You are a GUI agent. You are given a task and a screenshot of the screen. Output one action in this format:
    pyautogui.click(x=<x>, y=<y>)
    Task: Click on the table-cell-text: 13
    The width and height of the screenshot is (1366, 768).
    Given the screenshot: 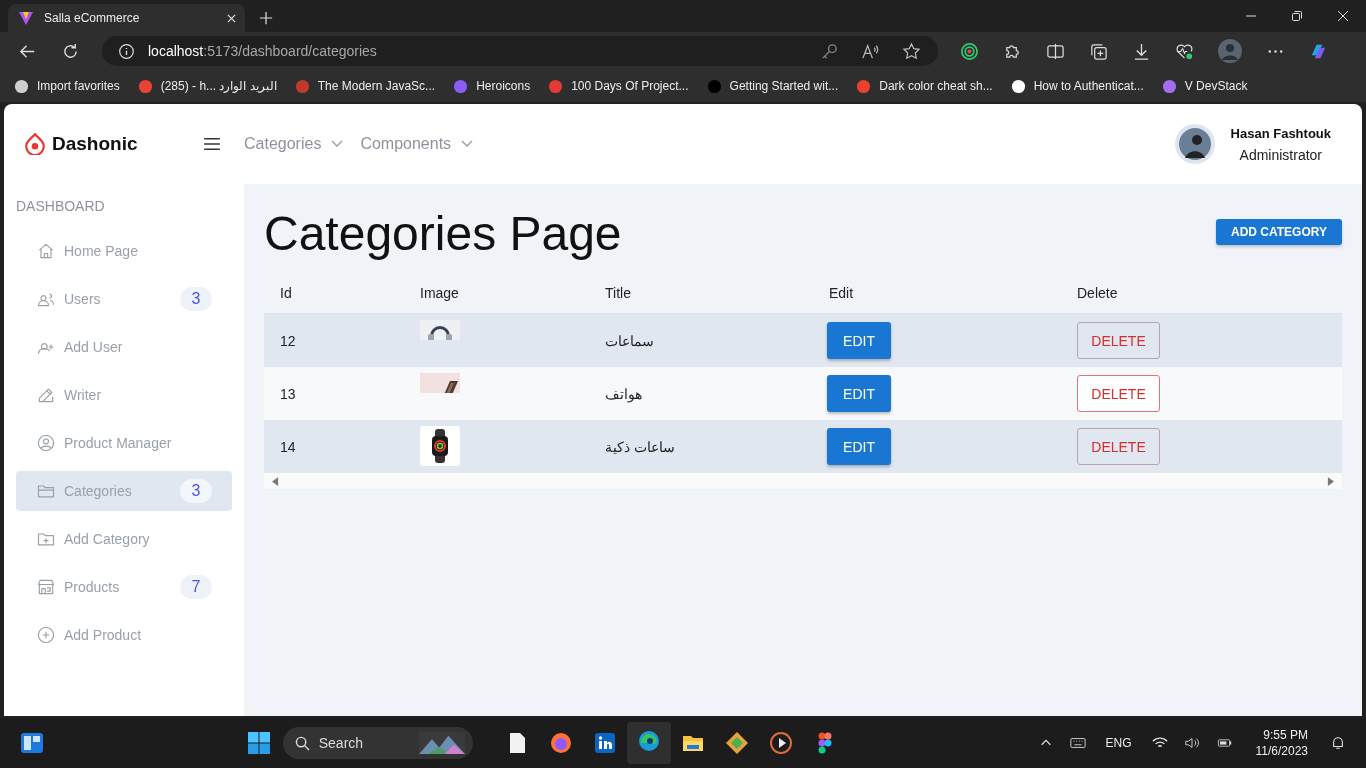 What is the action you would take?
    pyautogui.click(x=288, y=393)
    